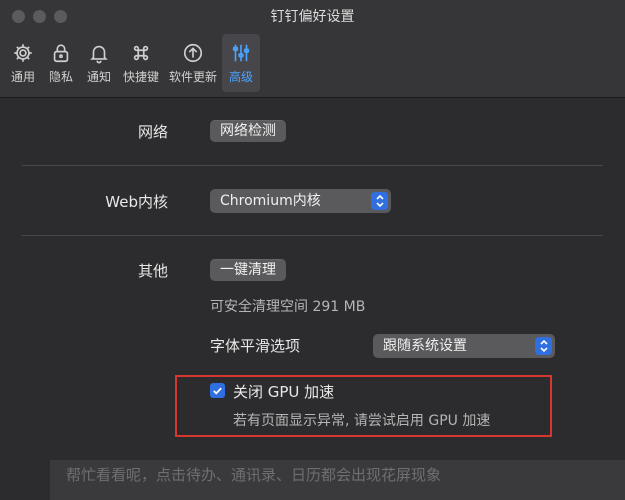  Describe the element at coordinates (141, 77) in the screenshot. I see `tab-label: 快捷键` at that location.